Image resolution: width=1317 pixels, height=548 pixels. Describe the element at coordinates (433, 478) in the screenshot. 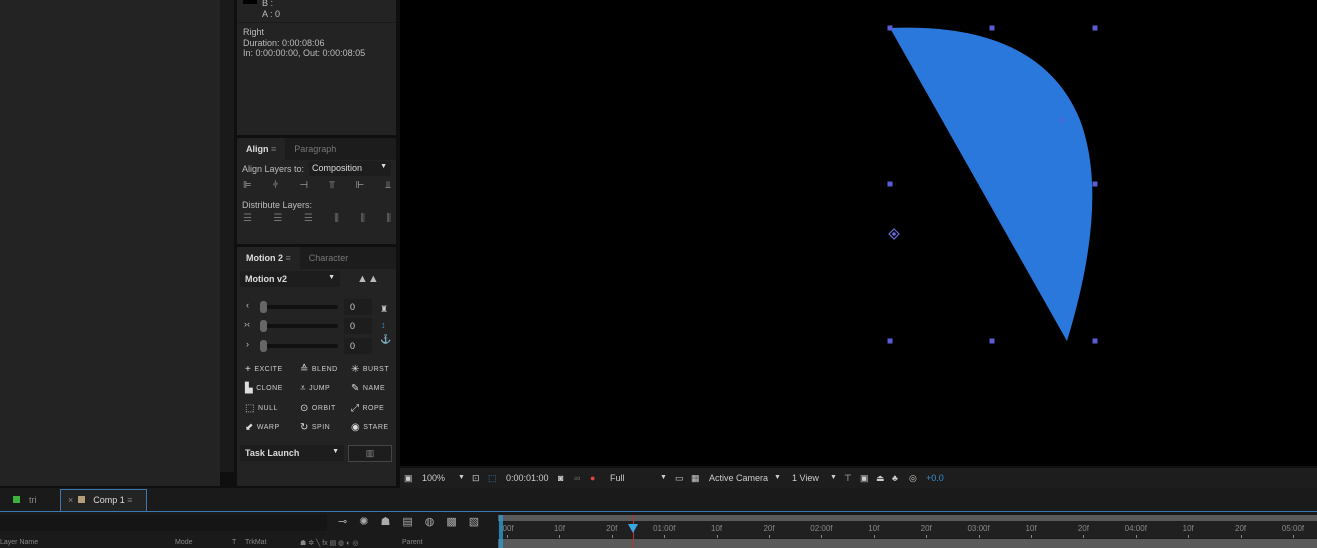

I see `zoom-dropdown: 100%` at that location.